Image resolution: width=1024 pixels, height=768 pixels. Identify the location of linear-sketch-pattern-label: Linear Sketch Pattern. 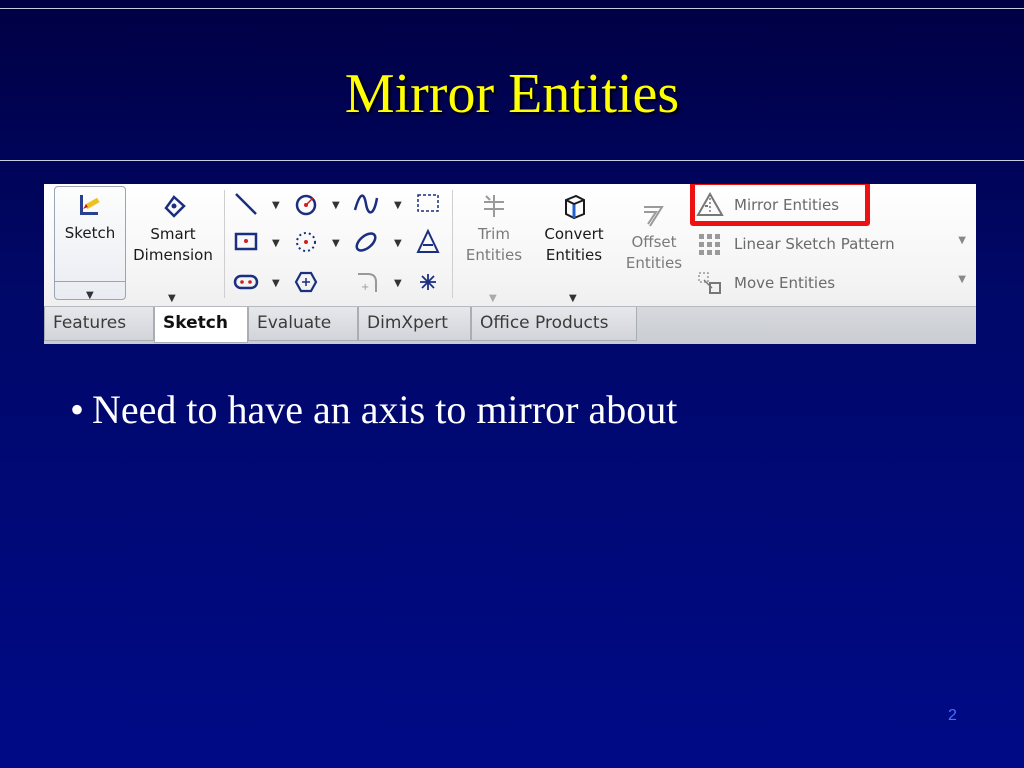
(814, 244).